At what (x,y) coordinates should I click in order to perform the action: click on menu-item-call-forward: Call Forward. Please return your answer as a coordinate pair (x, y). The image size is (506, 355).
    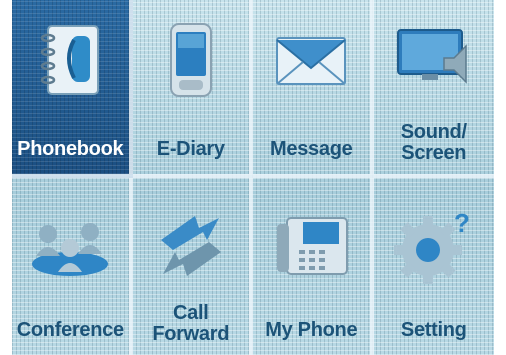
    Looking at the image, I should click on (193, 266).